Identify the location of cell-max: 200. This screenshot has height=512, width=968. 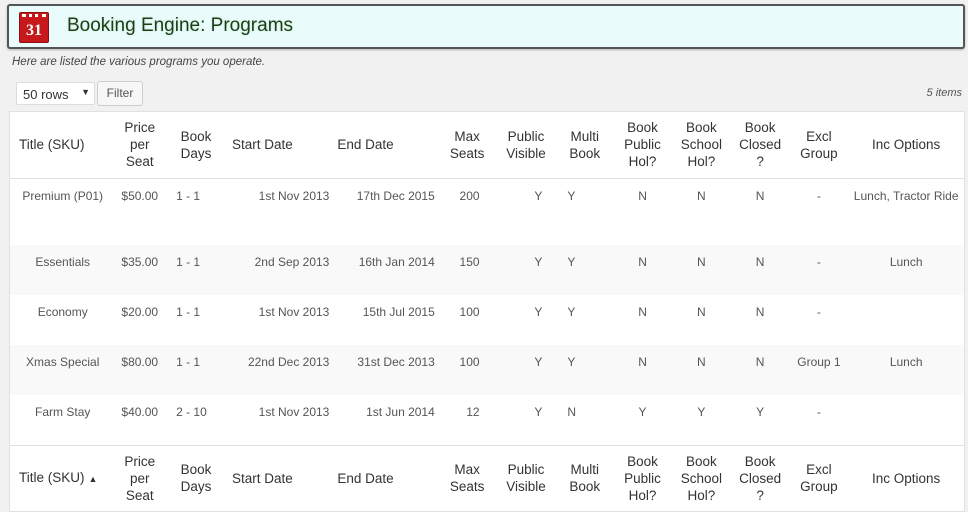
(469, 195).